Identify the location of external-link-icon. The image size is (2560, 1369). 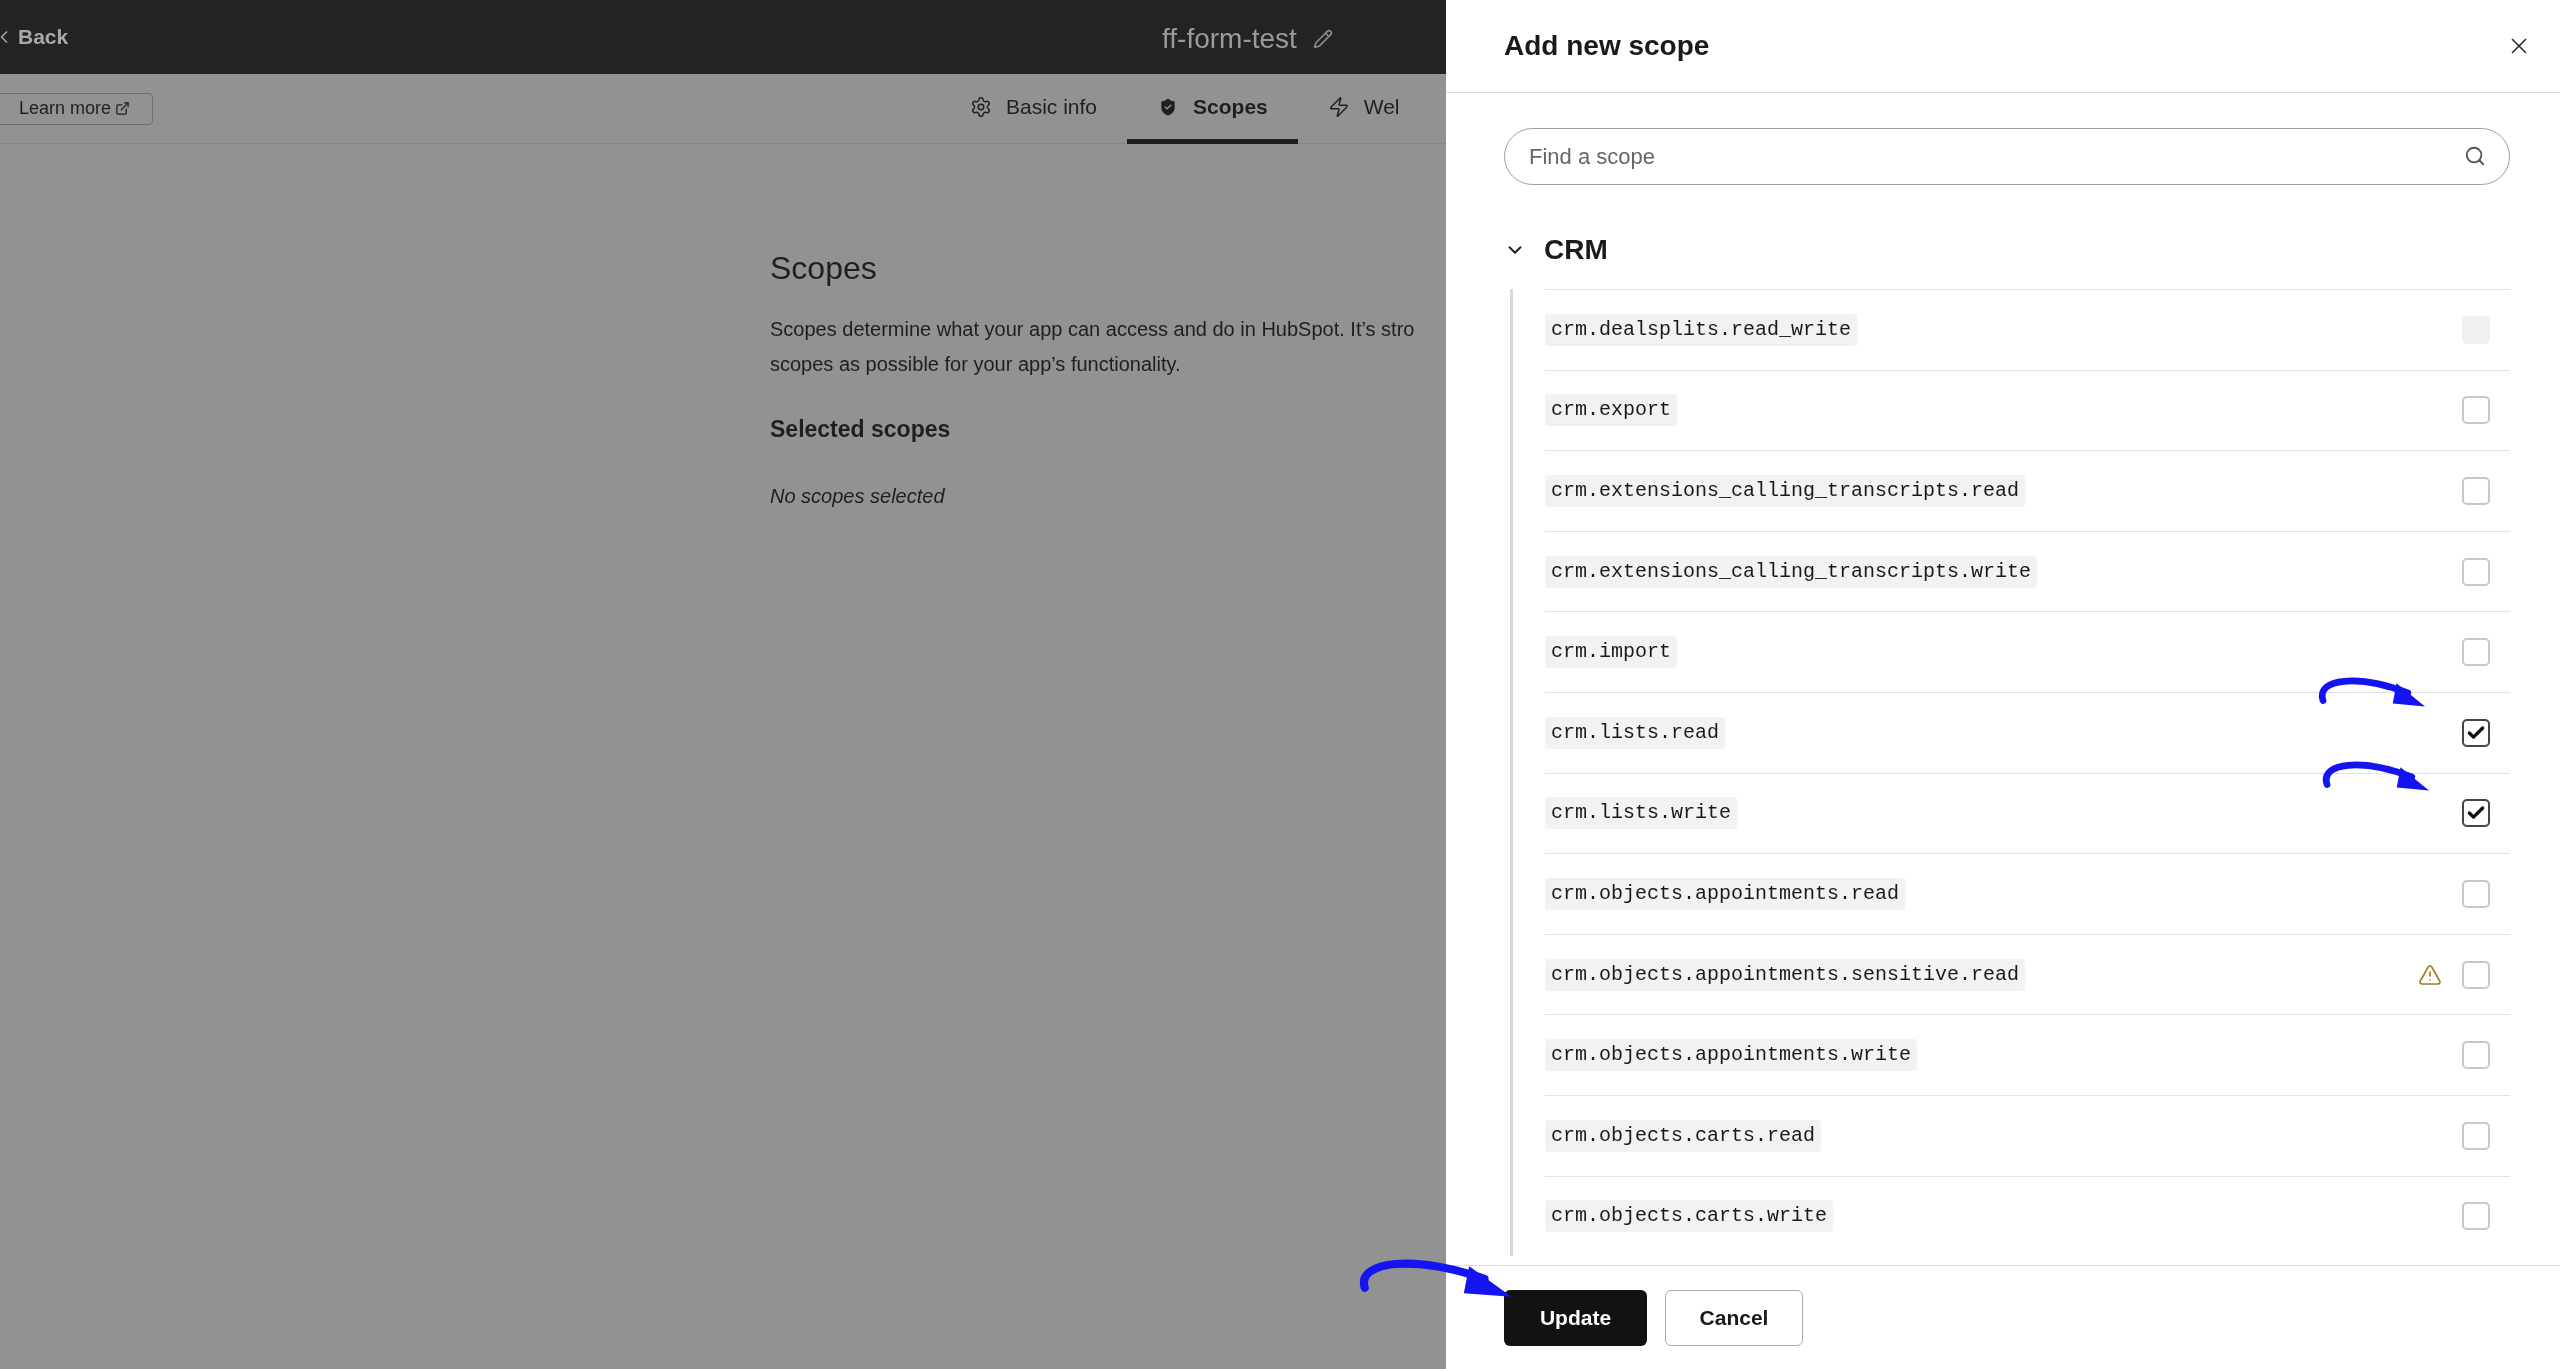
(123, 108).